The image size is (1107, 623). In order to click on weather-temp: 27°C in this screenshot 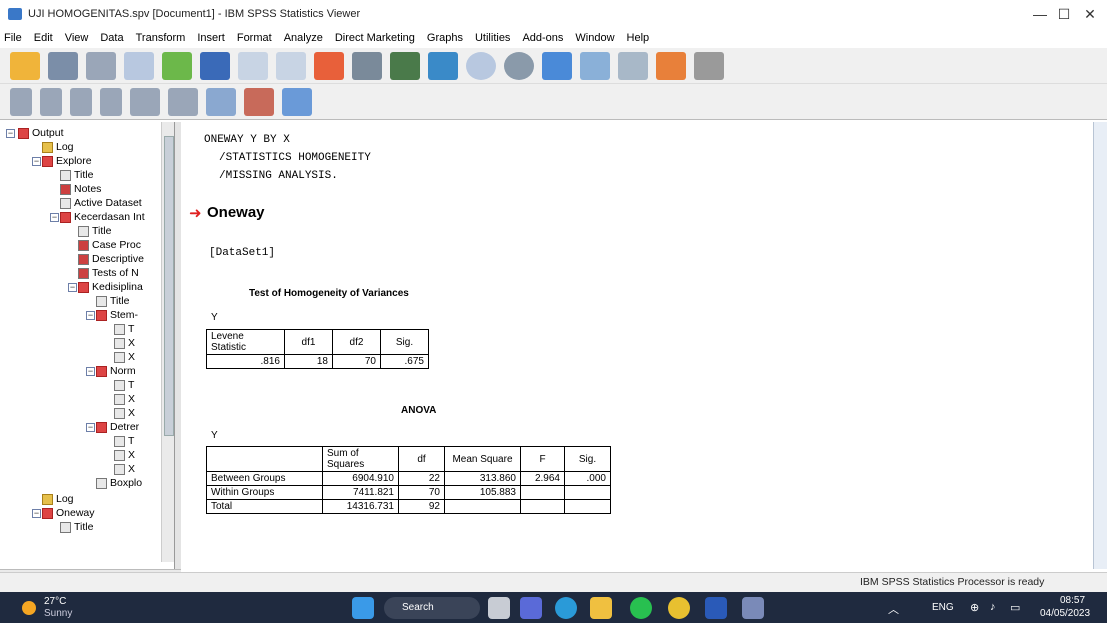, I will do `click(55, 601)`.